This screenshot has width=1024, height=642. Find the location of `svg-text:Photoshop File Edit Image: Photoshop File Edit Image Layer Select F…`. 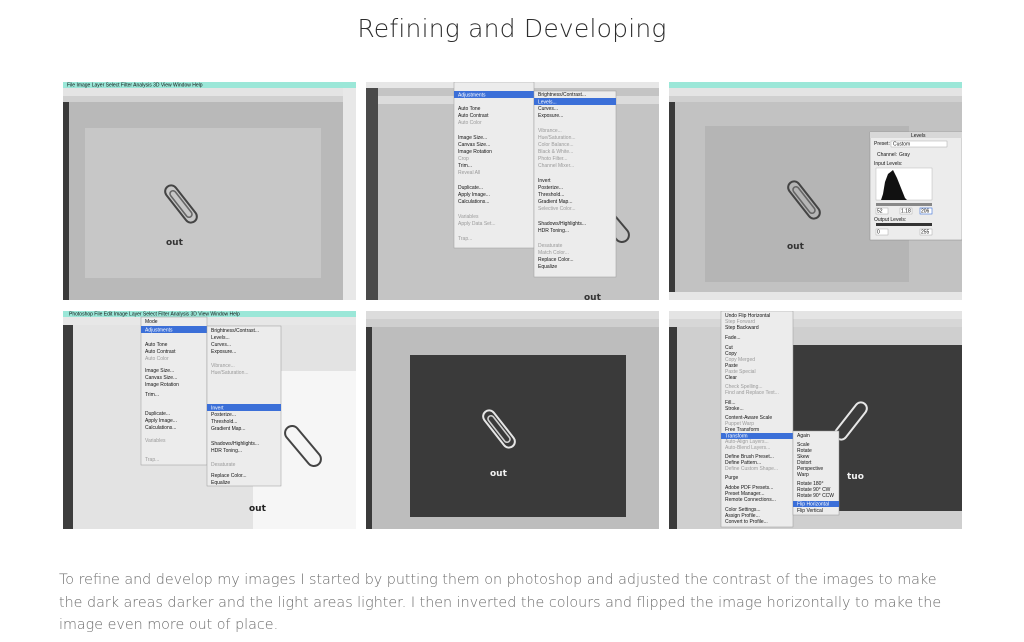

svg-text:Photoshop File Edit Image: Photoshop File Edit Image Layer Select F… is located at coordinates (154, 315).